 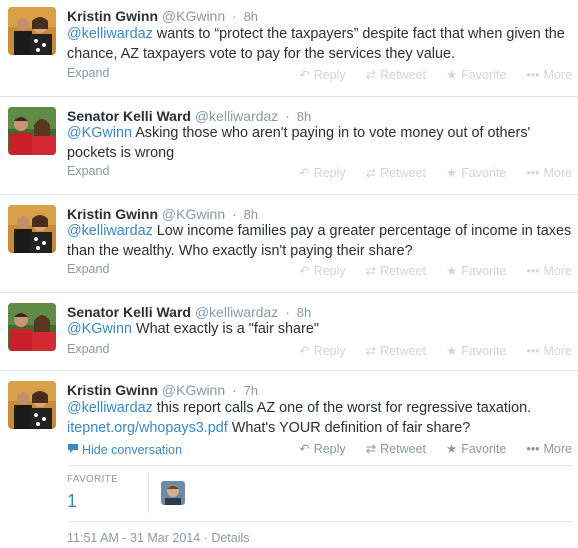 I want to click on tweet-header: Kristin Gwinn @KGwinn · 7h, so click(x=162, y=390).